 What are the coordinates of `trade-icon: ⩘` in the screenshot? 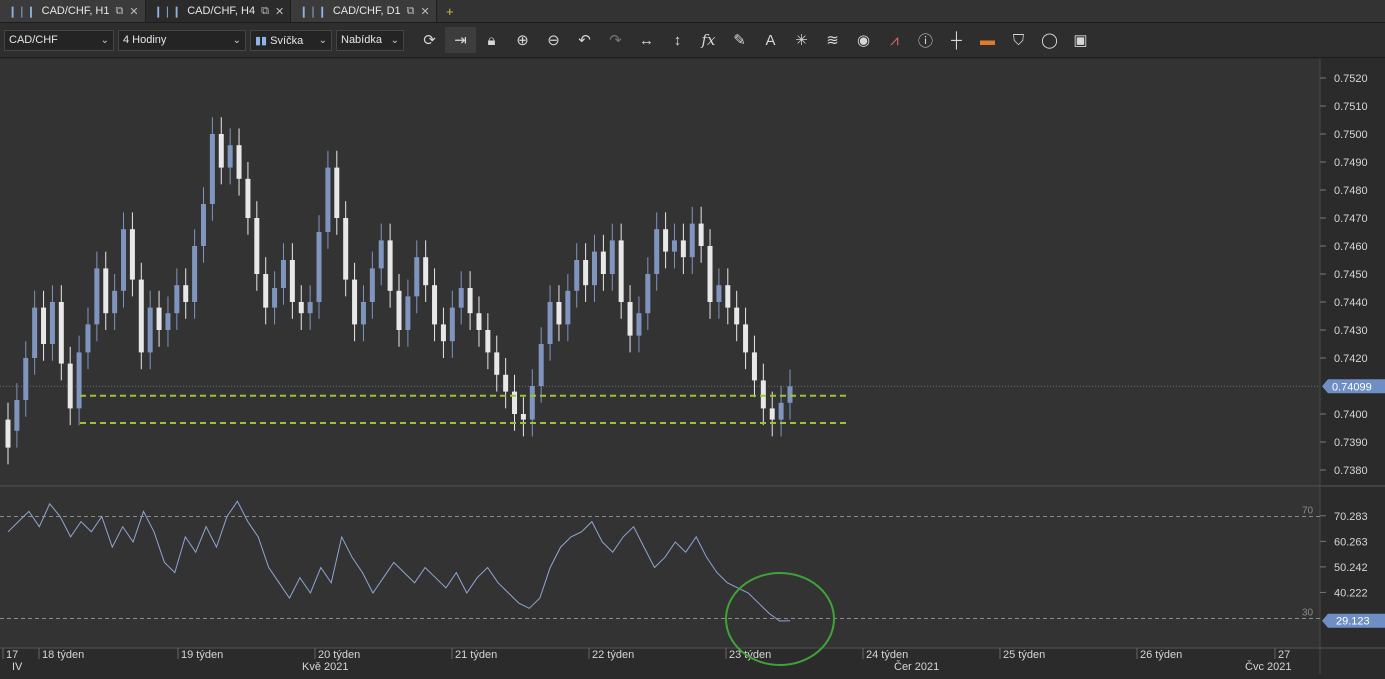 It's located at (894, 40).